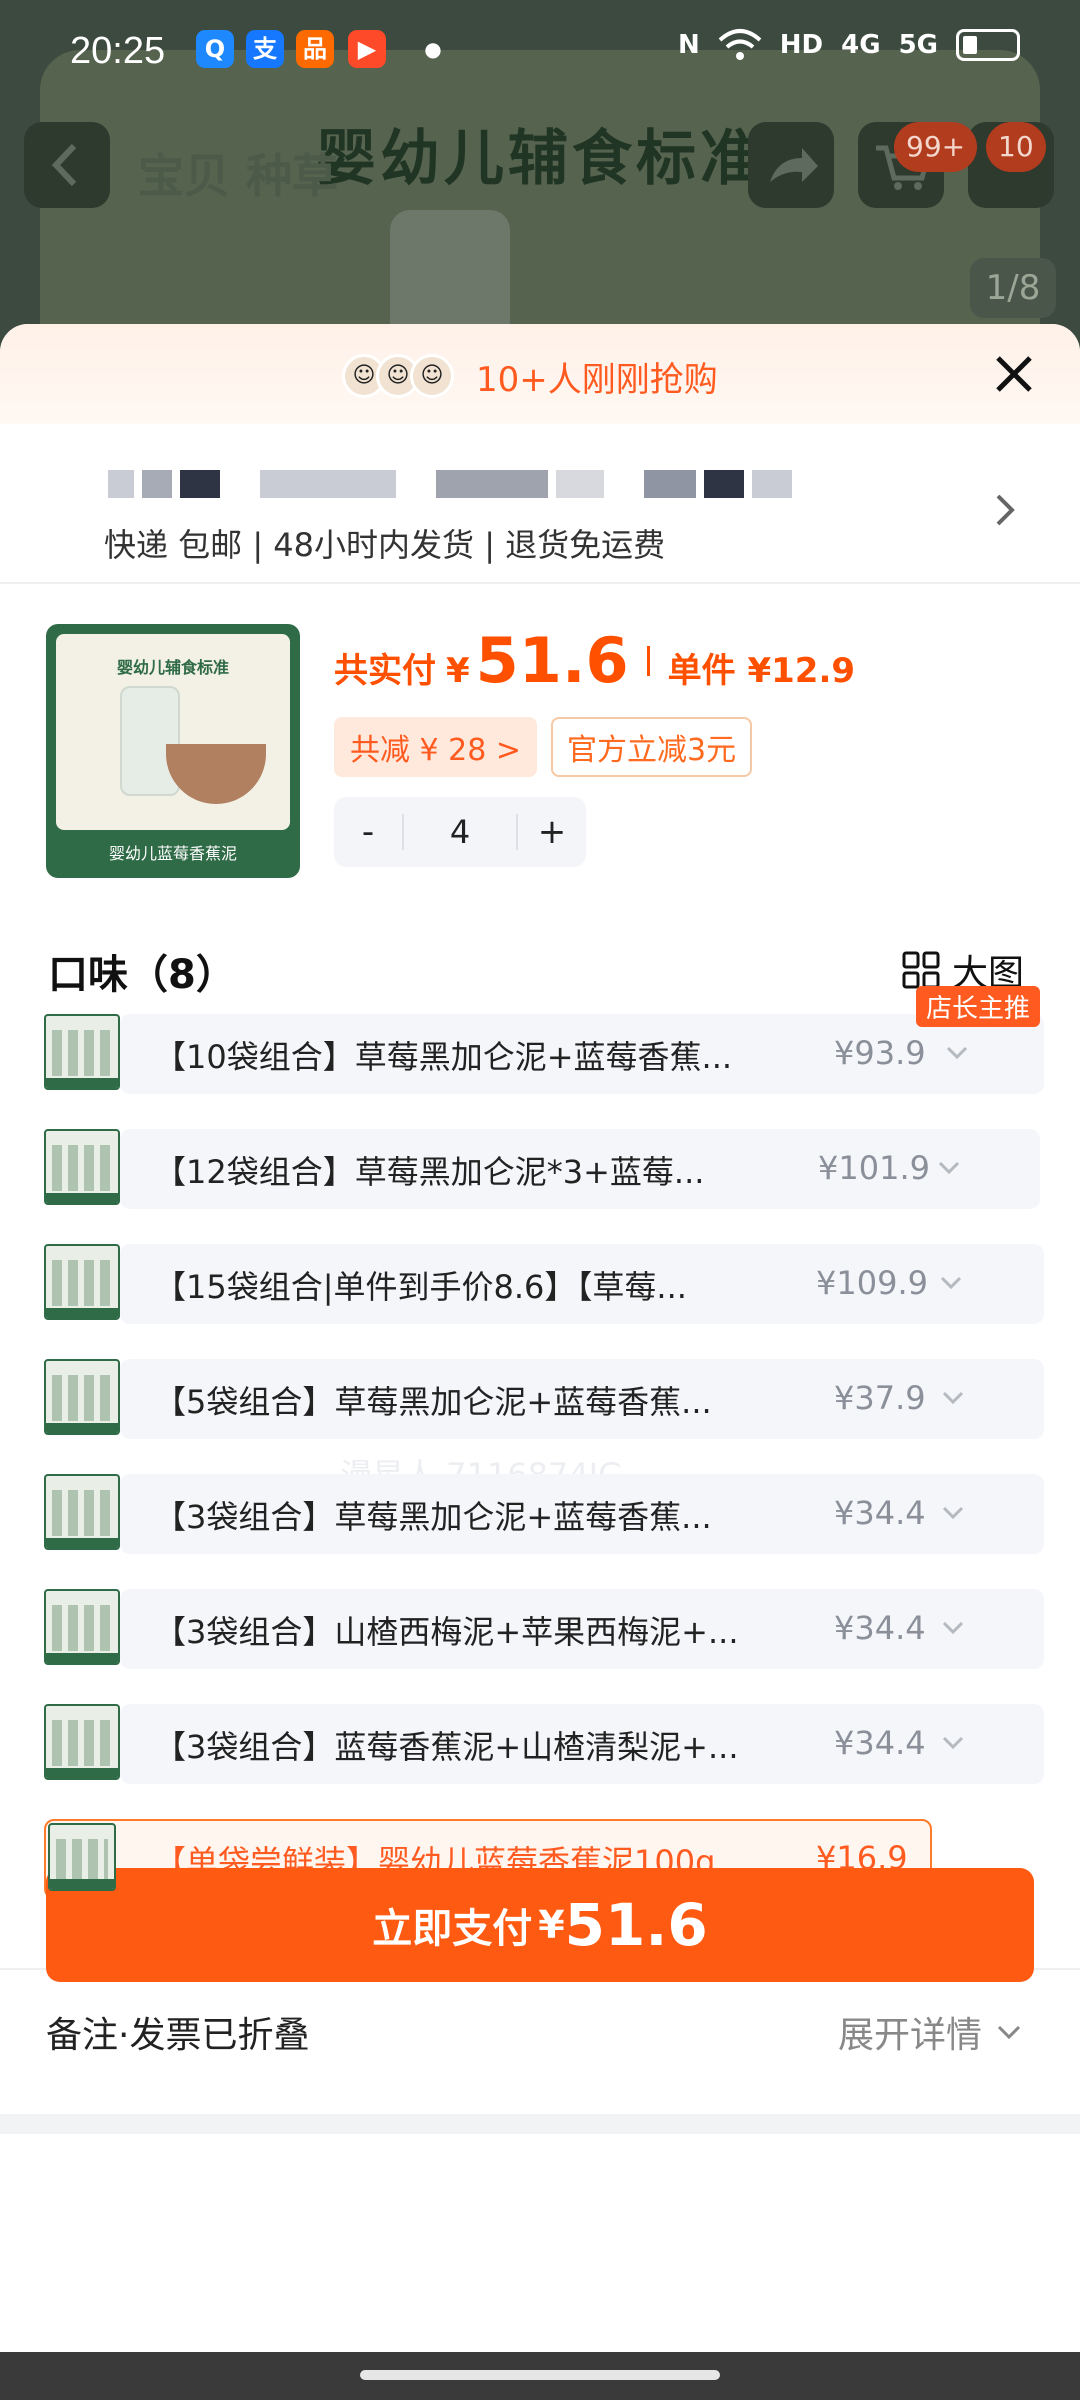 This screenshot has height=2400, width=1080. What do you see at coordinates (1016, 147) in the screenshot?
I see `message-count-badge: 10` at bounding box center [1016, 147].